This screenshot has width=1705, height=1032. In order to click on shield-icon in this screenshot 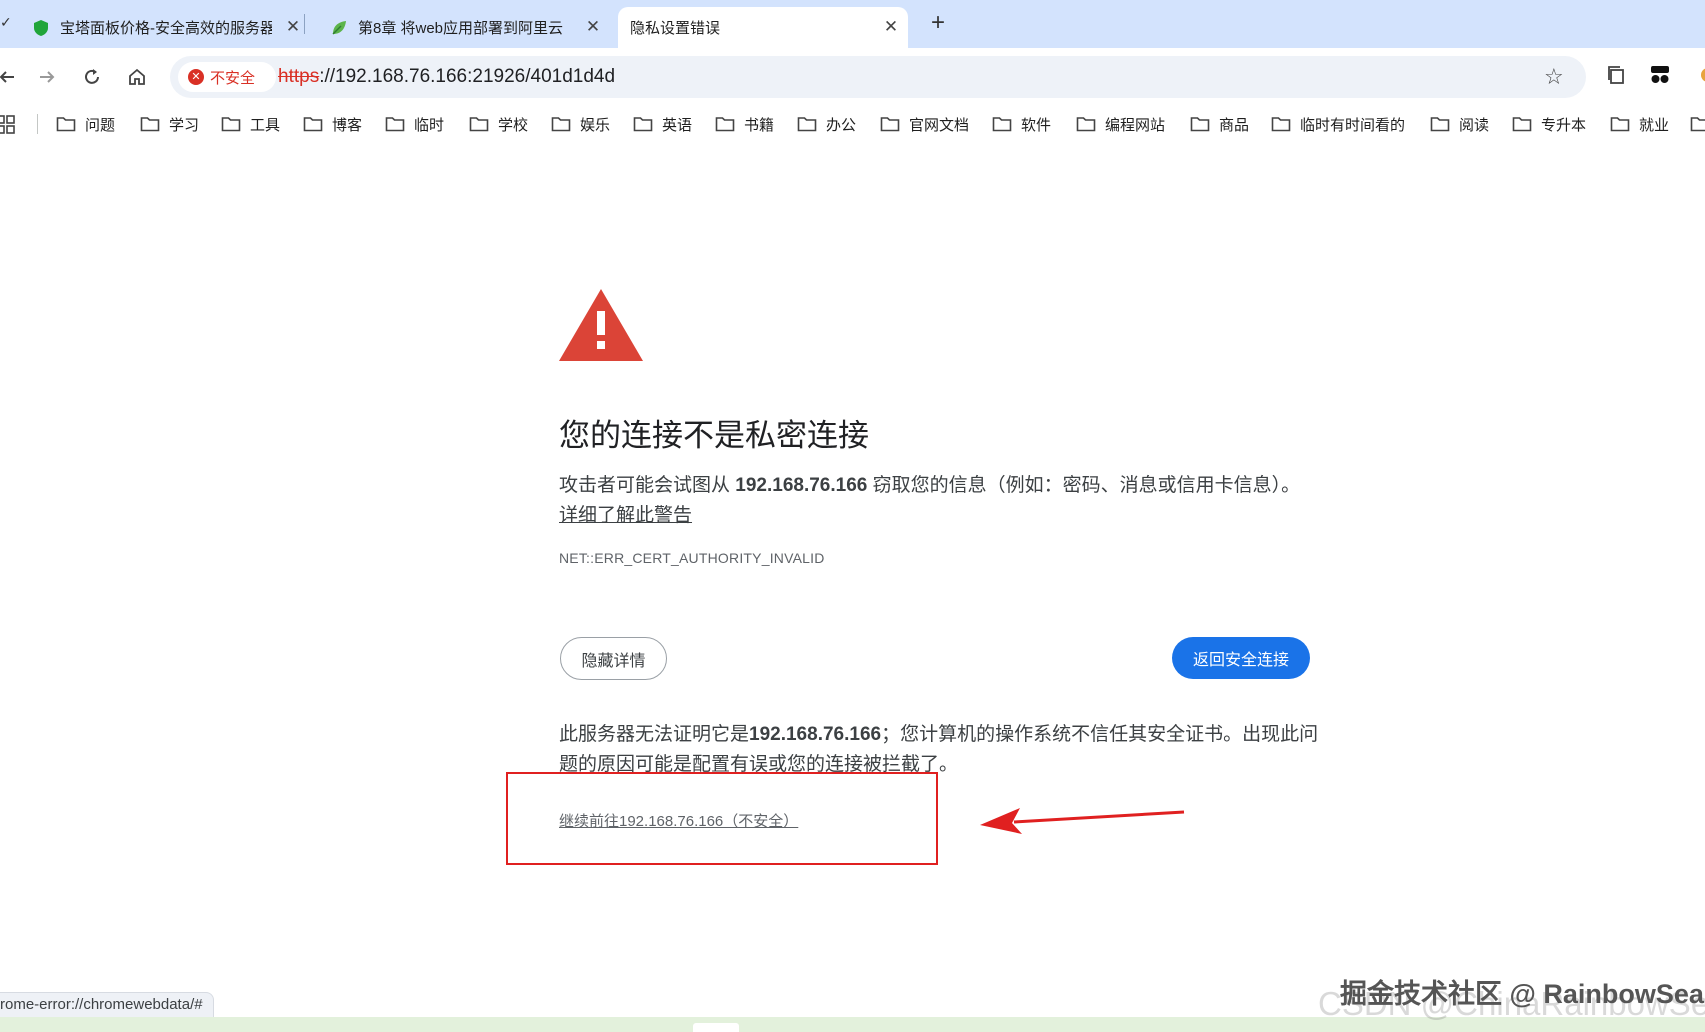, I will do `click(41, 27)`.